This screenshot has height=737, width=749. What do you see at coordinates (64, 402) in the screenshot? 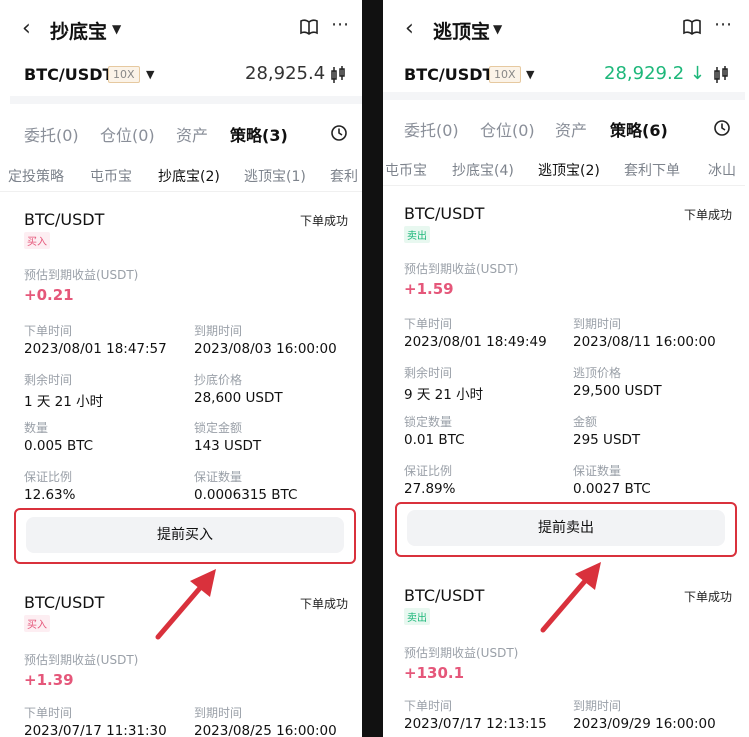
I see `field-value: 1 天 21 小时` at bounding box center [64, 402].